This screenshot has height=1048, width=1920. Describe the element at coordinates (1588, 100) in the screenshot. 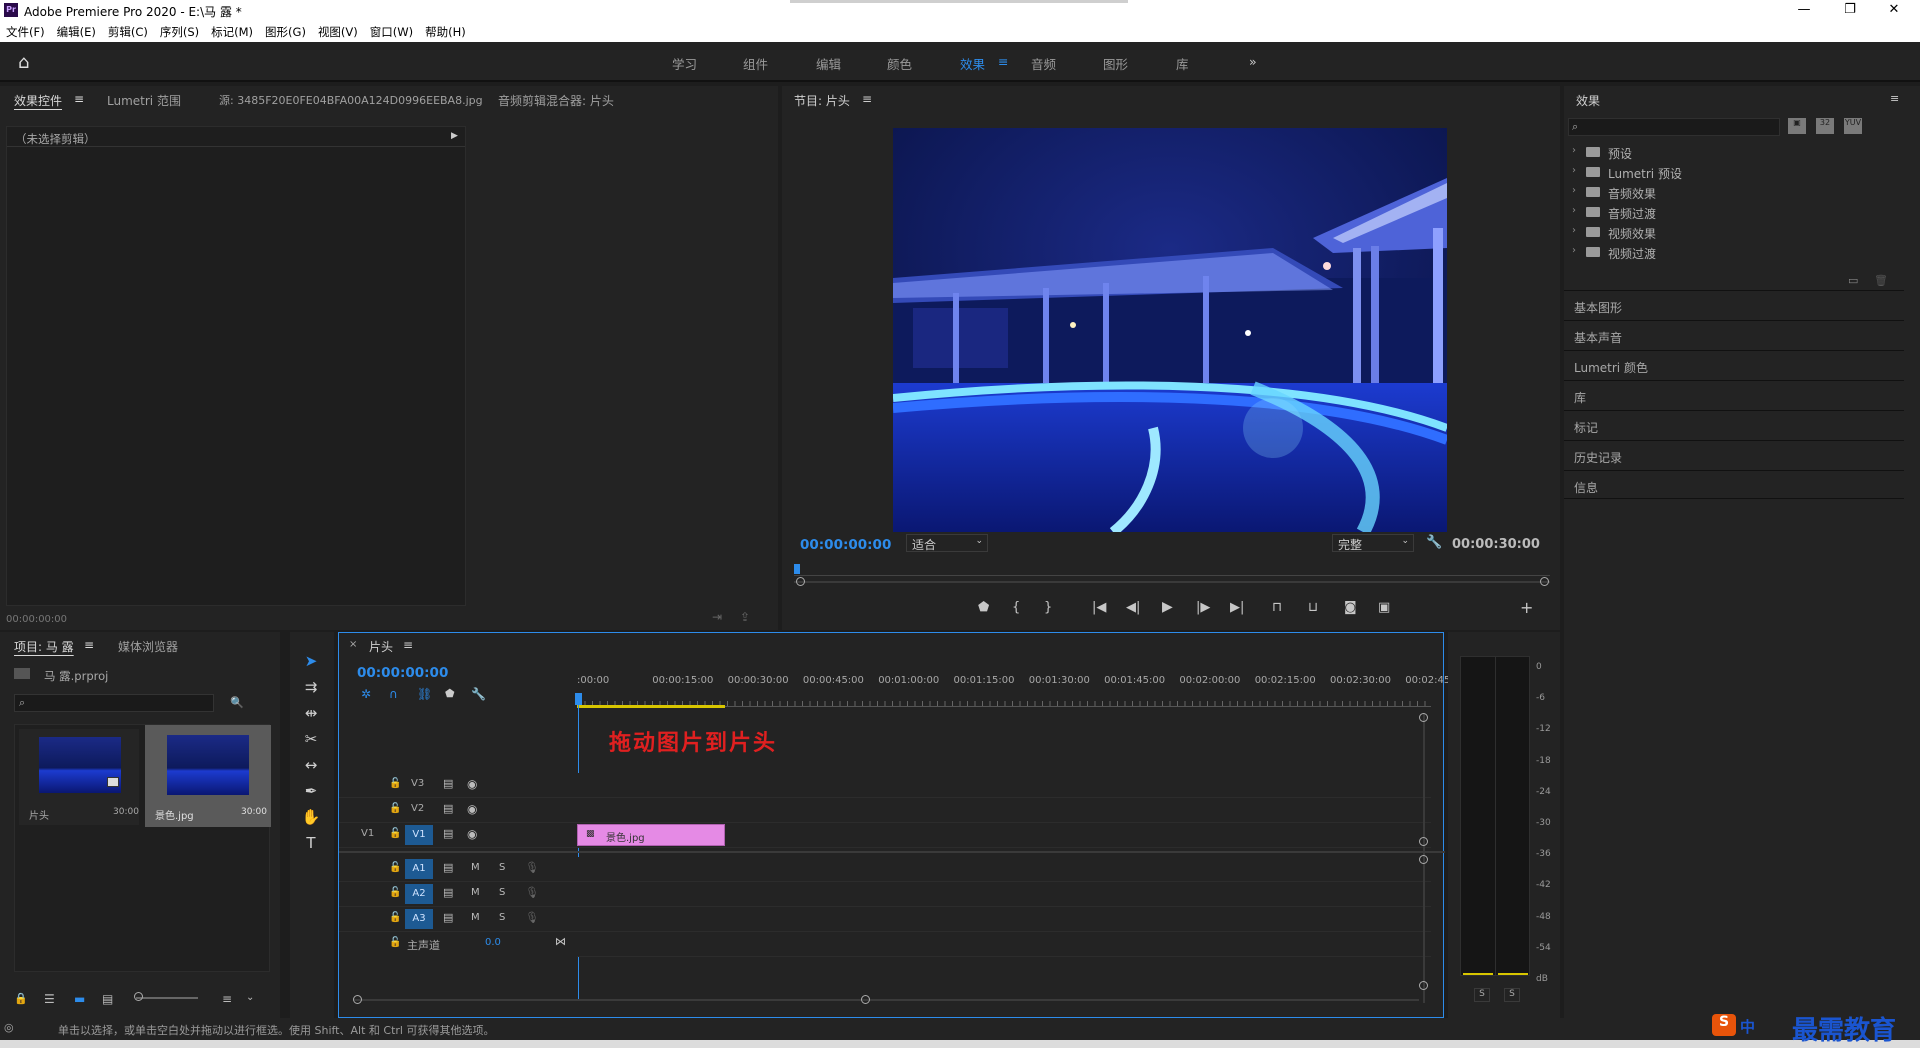

I see `effects-panel-title: 效果` at that location.